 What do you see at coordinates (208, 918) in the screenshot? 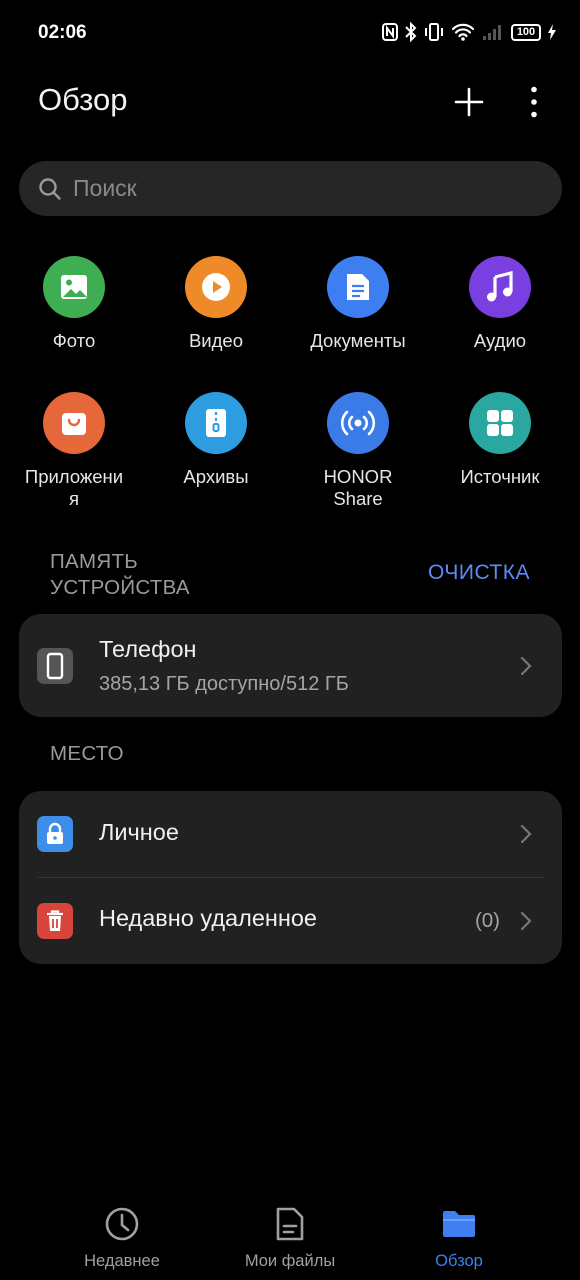
I see `place-title: Недавно удаленное` at bounding box center [208, 918].